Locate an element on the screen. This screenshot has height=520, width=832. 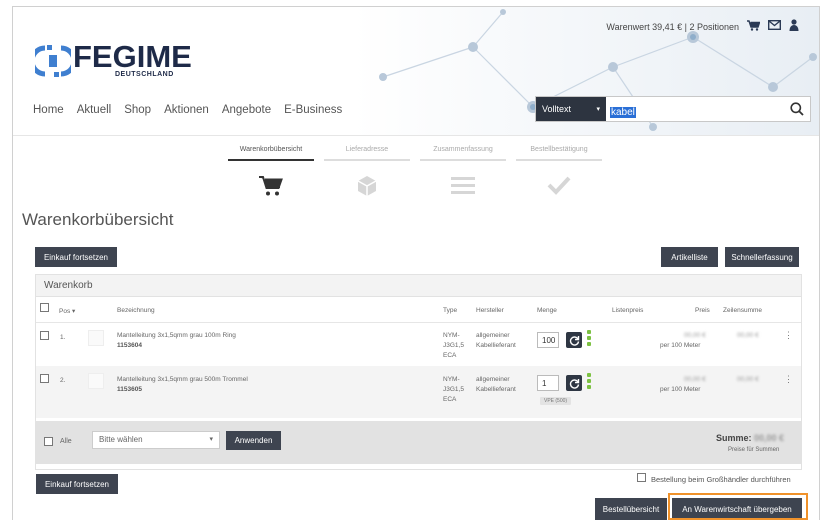
search-input: kabel is located at coordinates (695, 109).